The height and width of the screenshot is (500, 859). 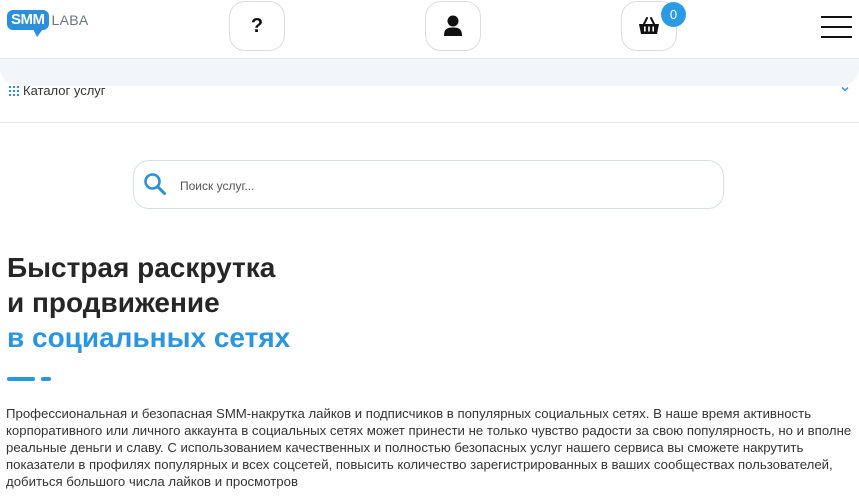 What do you see at coordinates (673, 14) in the screenshot?
I see `cart-count-badge: 0` at bounding box center [673, 14].